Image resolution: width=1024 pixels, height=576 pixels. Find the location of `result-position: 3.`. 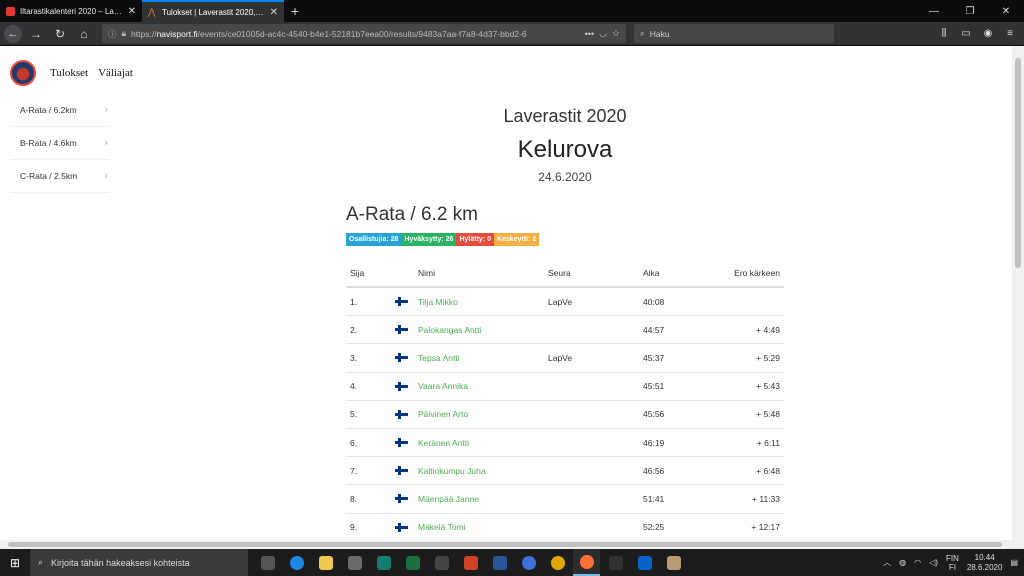

result-position: 3. is located at coordinates (354, 357).